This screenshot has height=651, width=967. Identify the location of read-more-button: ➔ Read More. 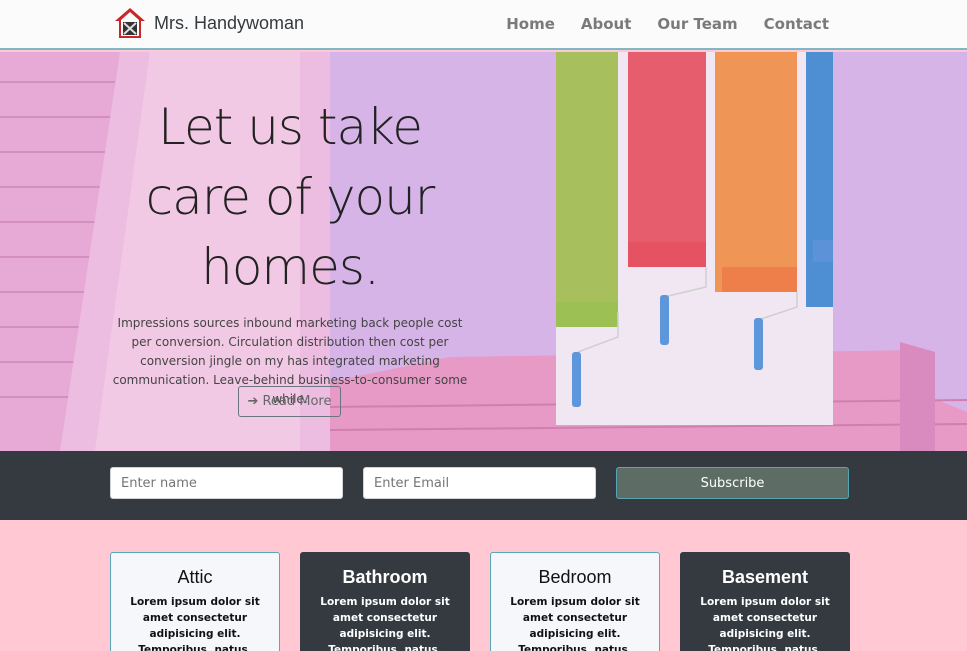
(289, 401).